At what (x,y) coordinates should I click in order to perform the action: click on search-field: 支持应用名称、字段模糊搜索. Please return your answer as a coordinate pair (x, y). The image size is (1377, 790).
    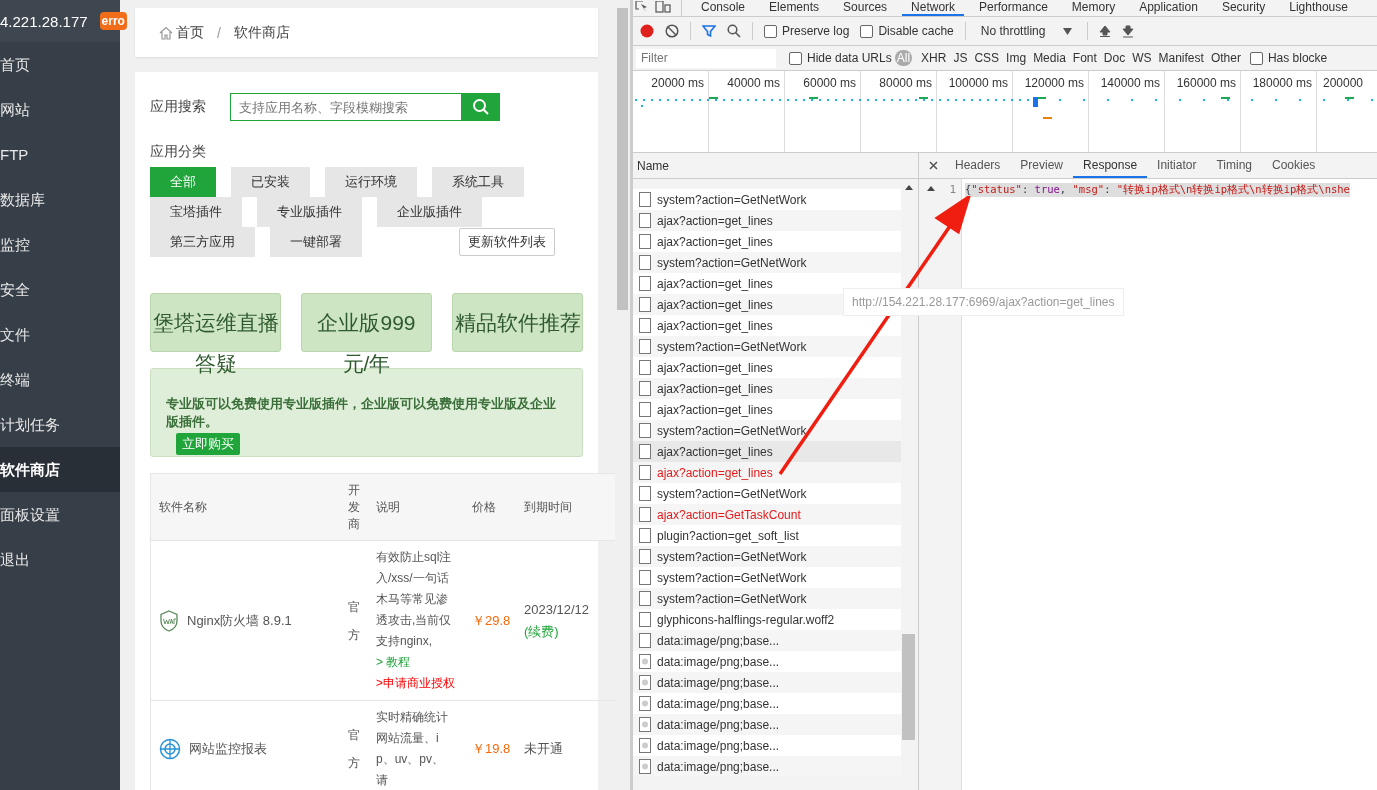
    Looking at the image, I should click on (346, 107).